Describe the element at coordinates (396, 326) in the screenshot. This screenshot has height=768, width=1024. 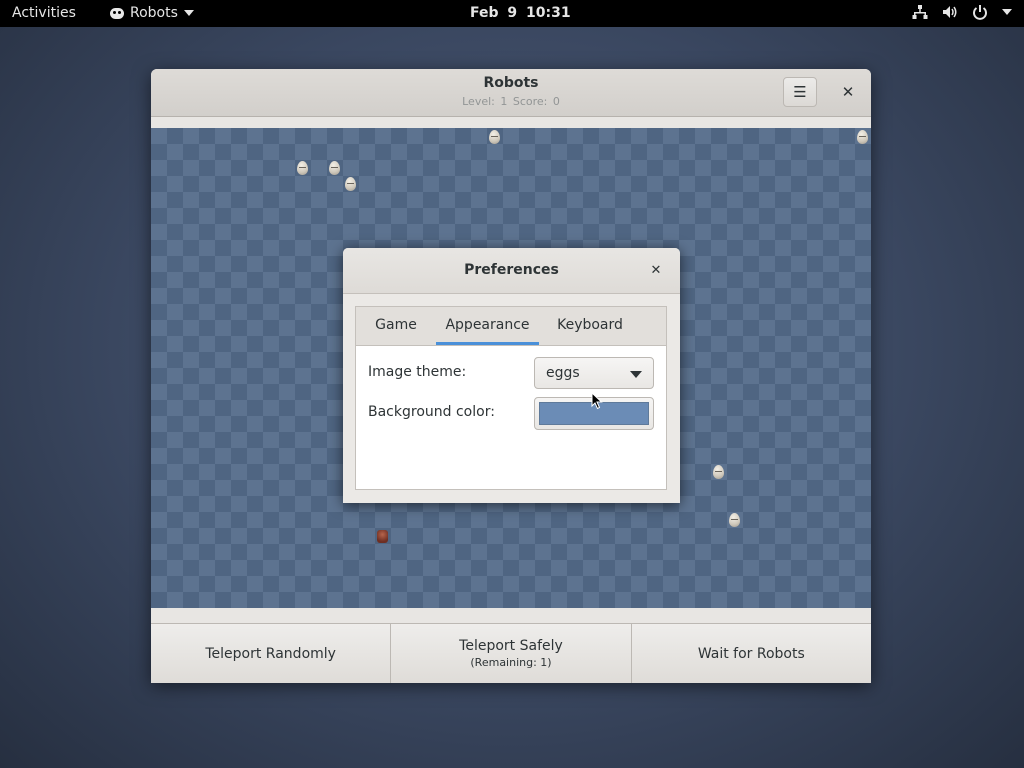
I see `tab-game: Game` at that location.